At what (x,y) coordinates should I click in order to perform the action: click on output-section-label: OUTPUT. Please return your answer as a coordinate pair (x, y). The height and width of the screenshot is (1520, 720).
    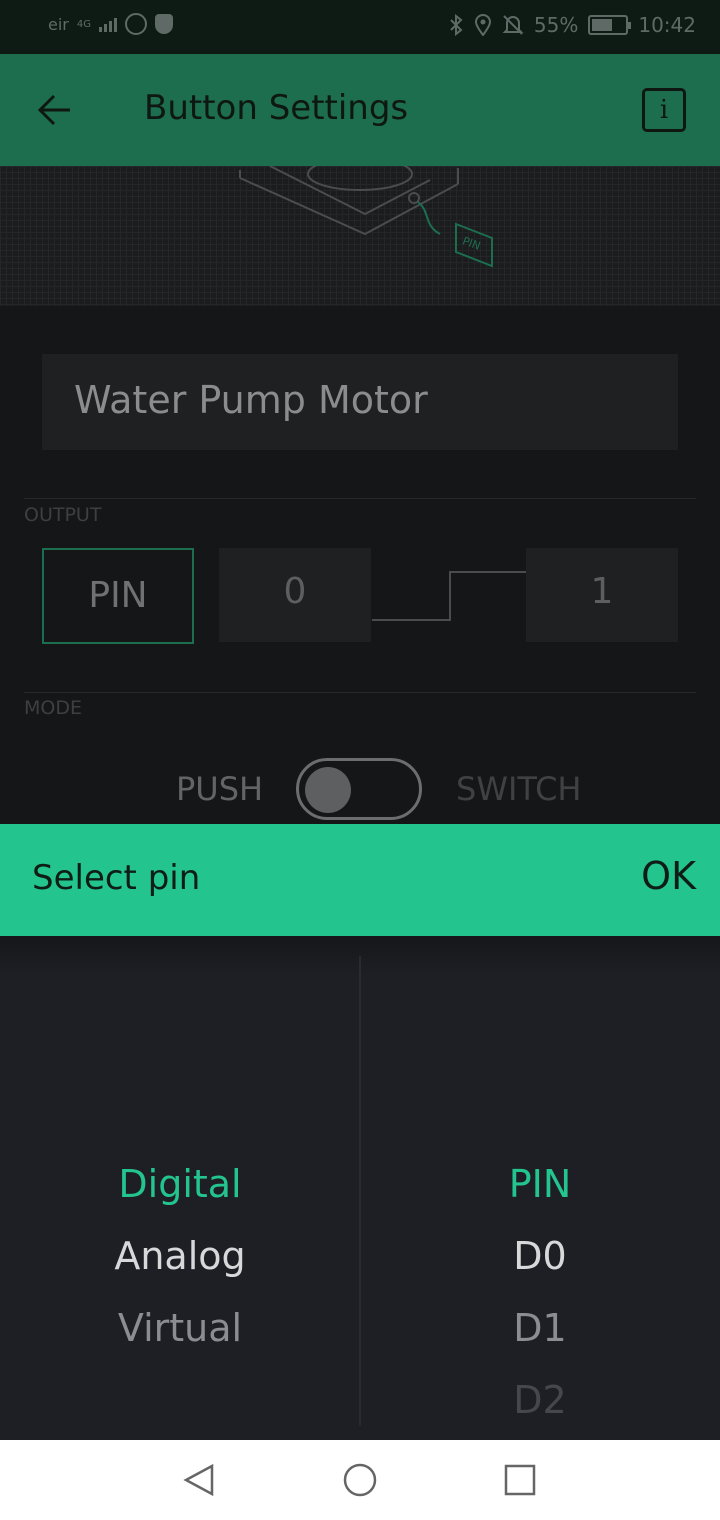
    Looking at the image, I should click on (63, 515).